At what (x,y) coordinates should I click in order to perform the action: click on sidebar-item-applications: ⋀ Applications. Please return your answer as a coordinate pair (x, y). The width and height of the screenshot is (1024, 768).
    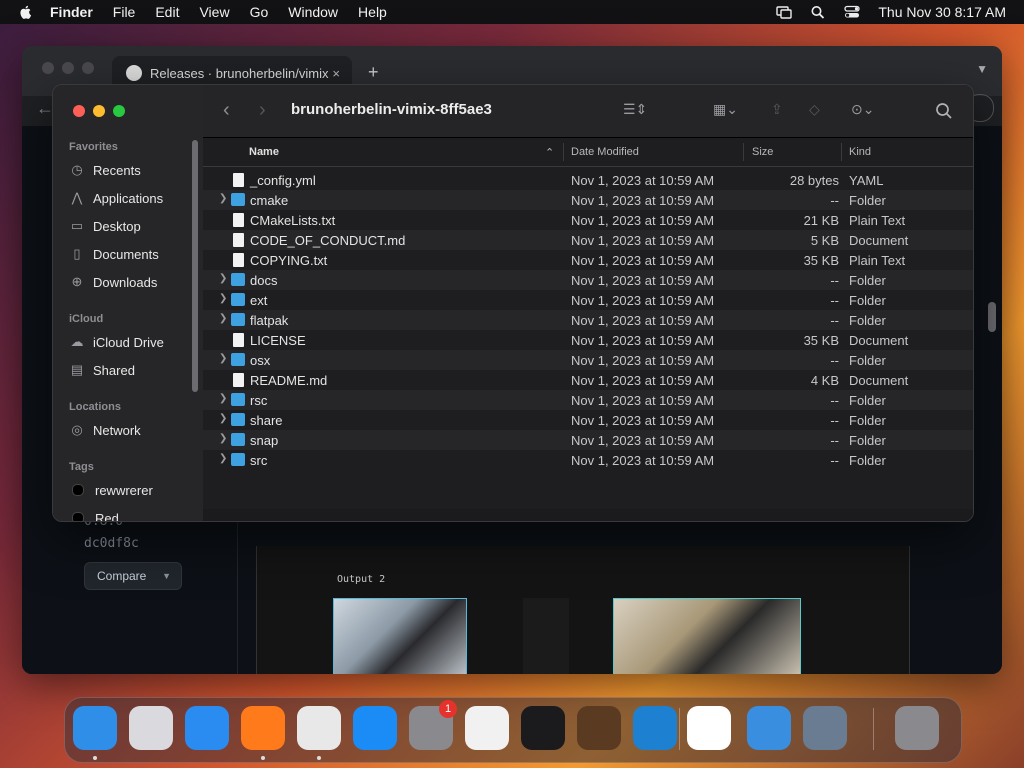
    Looking at the image, I should click on (116, 198).